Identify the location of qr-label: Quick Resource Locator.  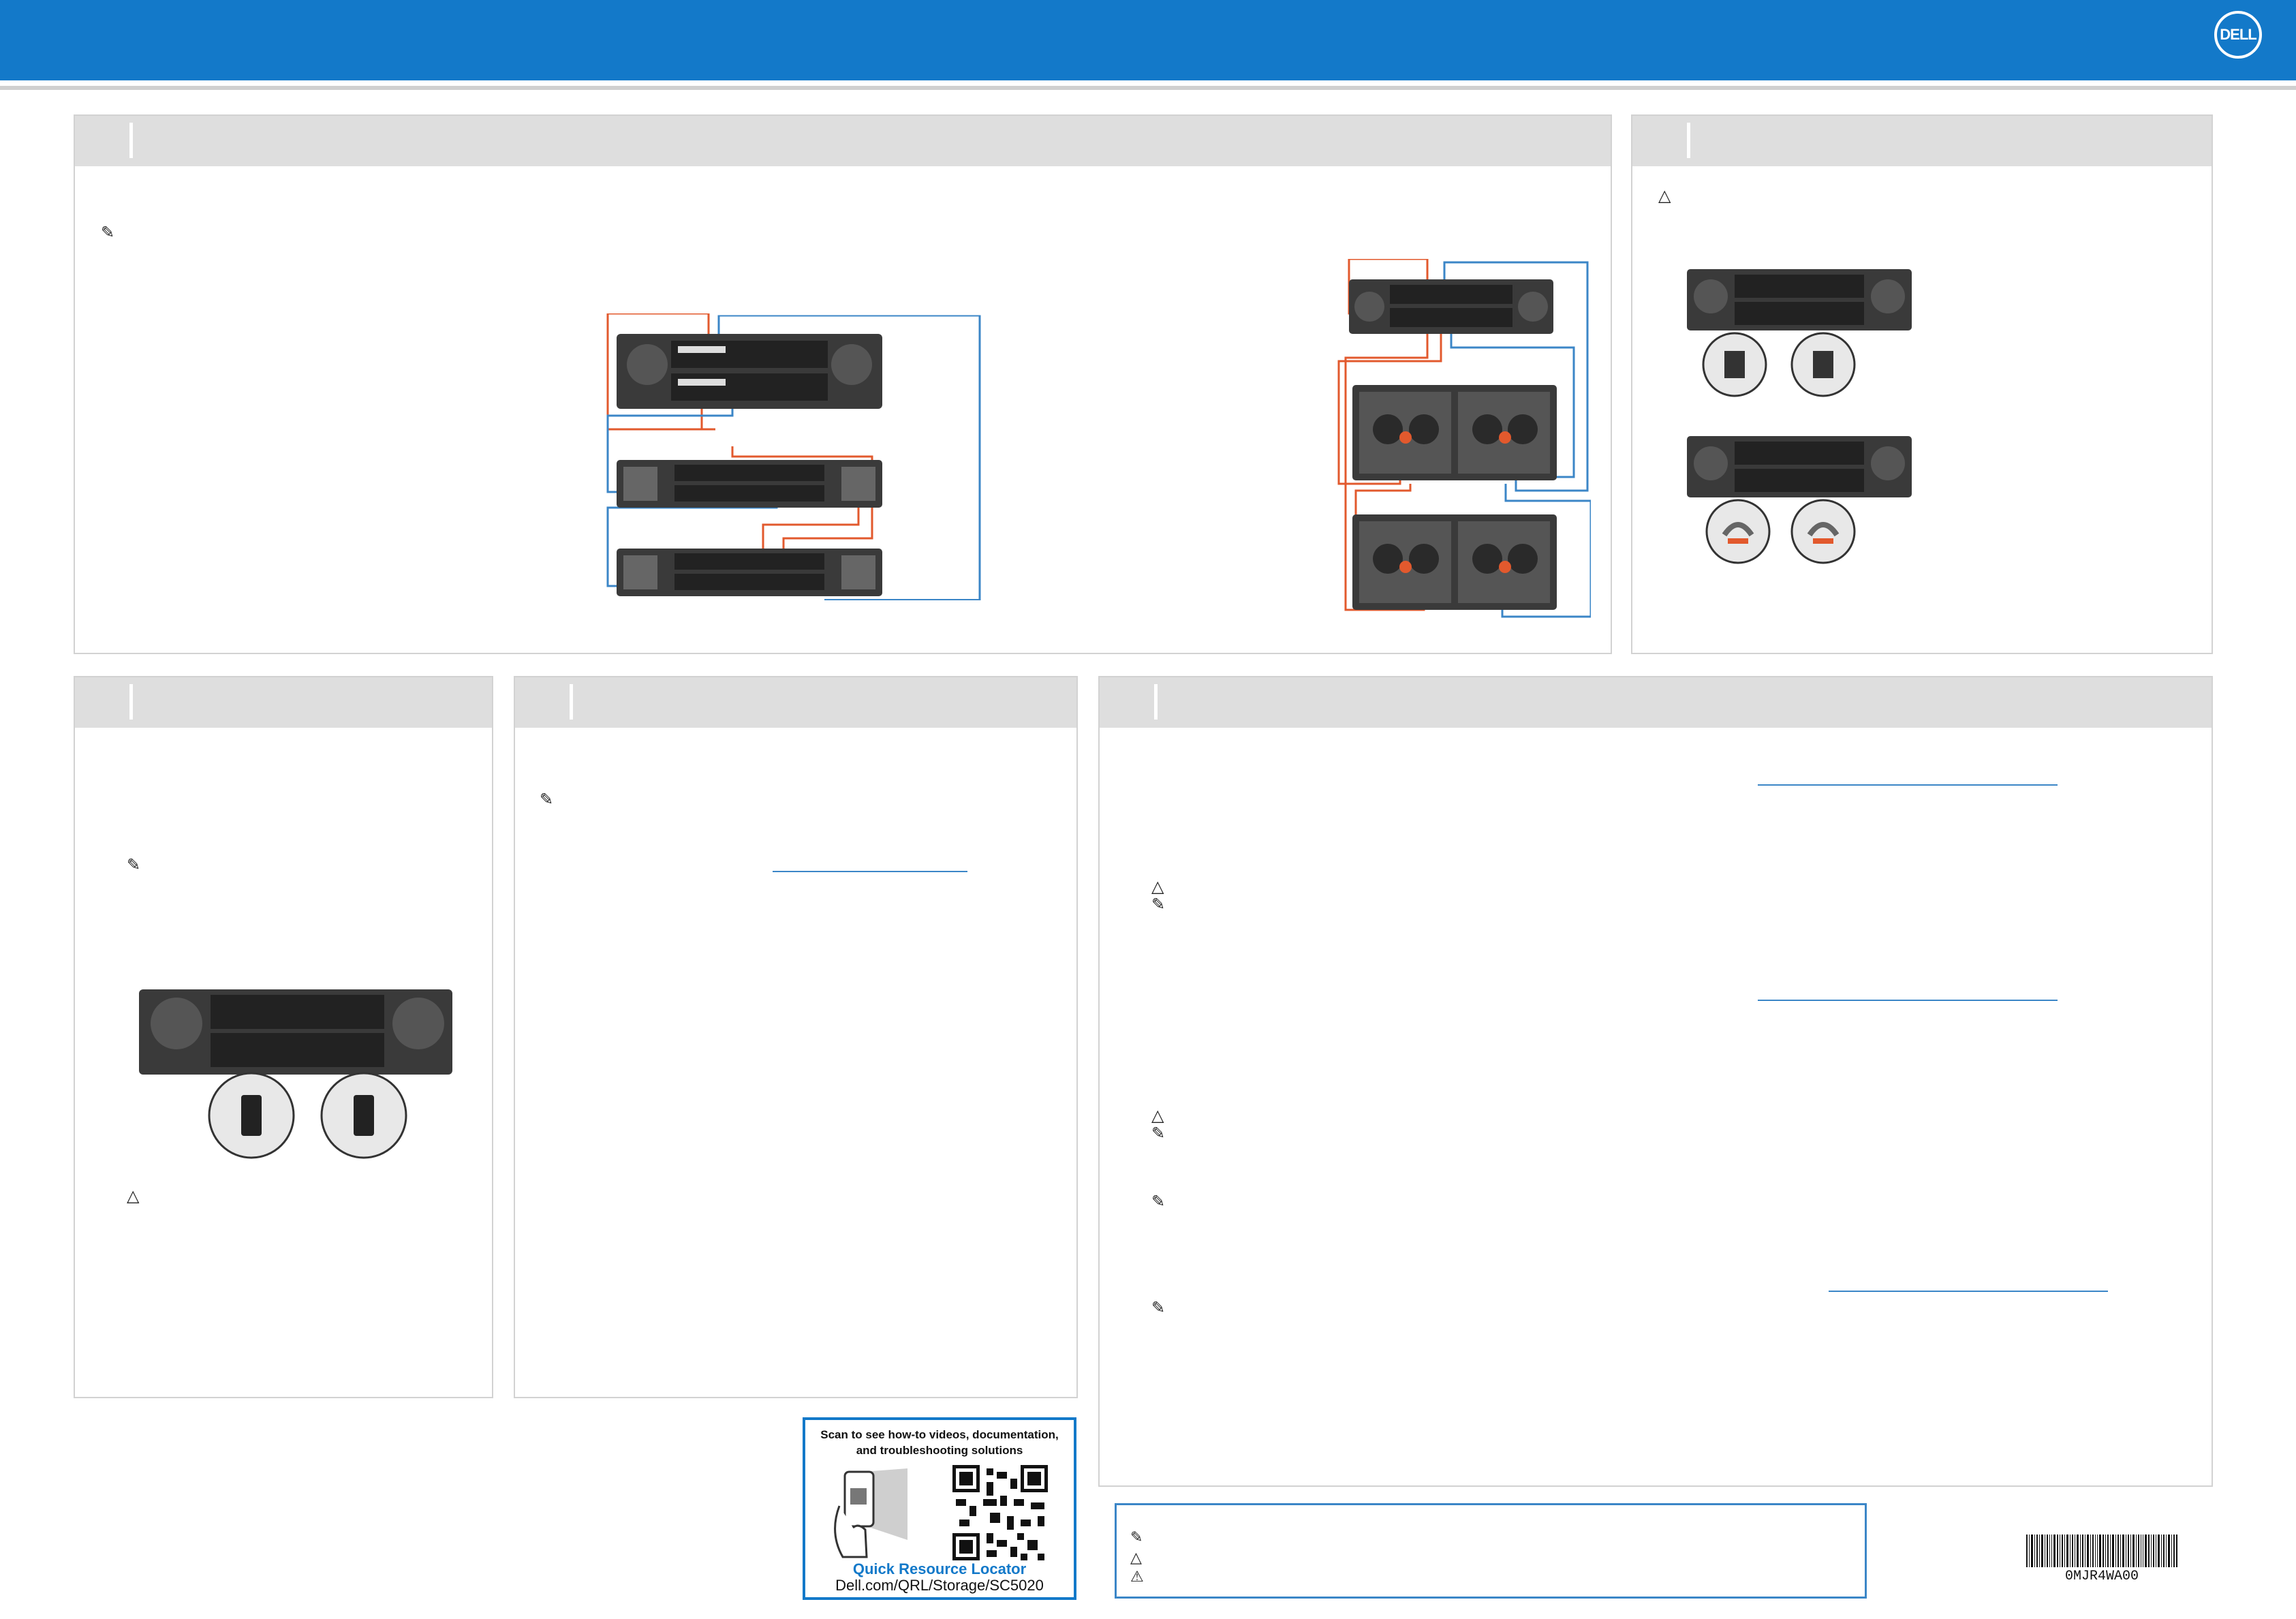
(940, 1568).